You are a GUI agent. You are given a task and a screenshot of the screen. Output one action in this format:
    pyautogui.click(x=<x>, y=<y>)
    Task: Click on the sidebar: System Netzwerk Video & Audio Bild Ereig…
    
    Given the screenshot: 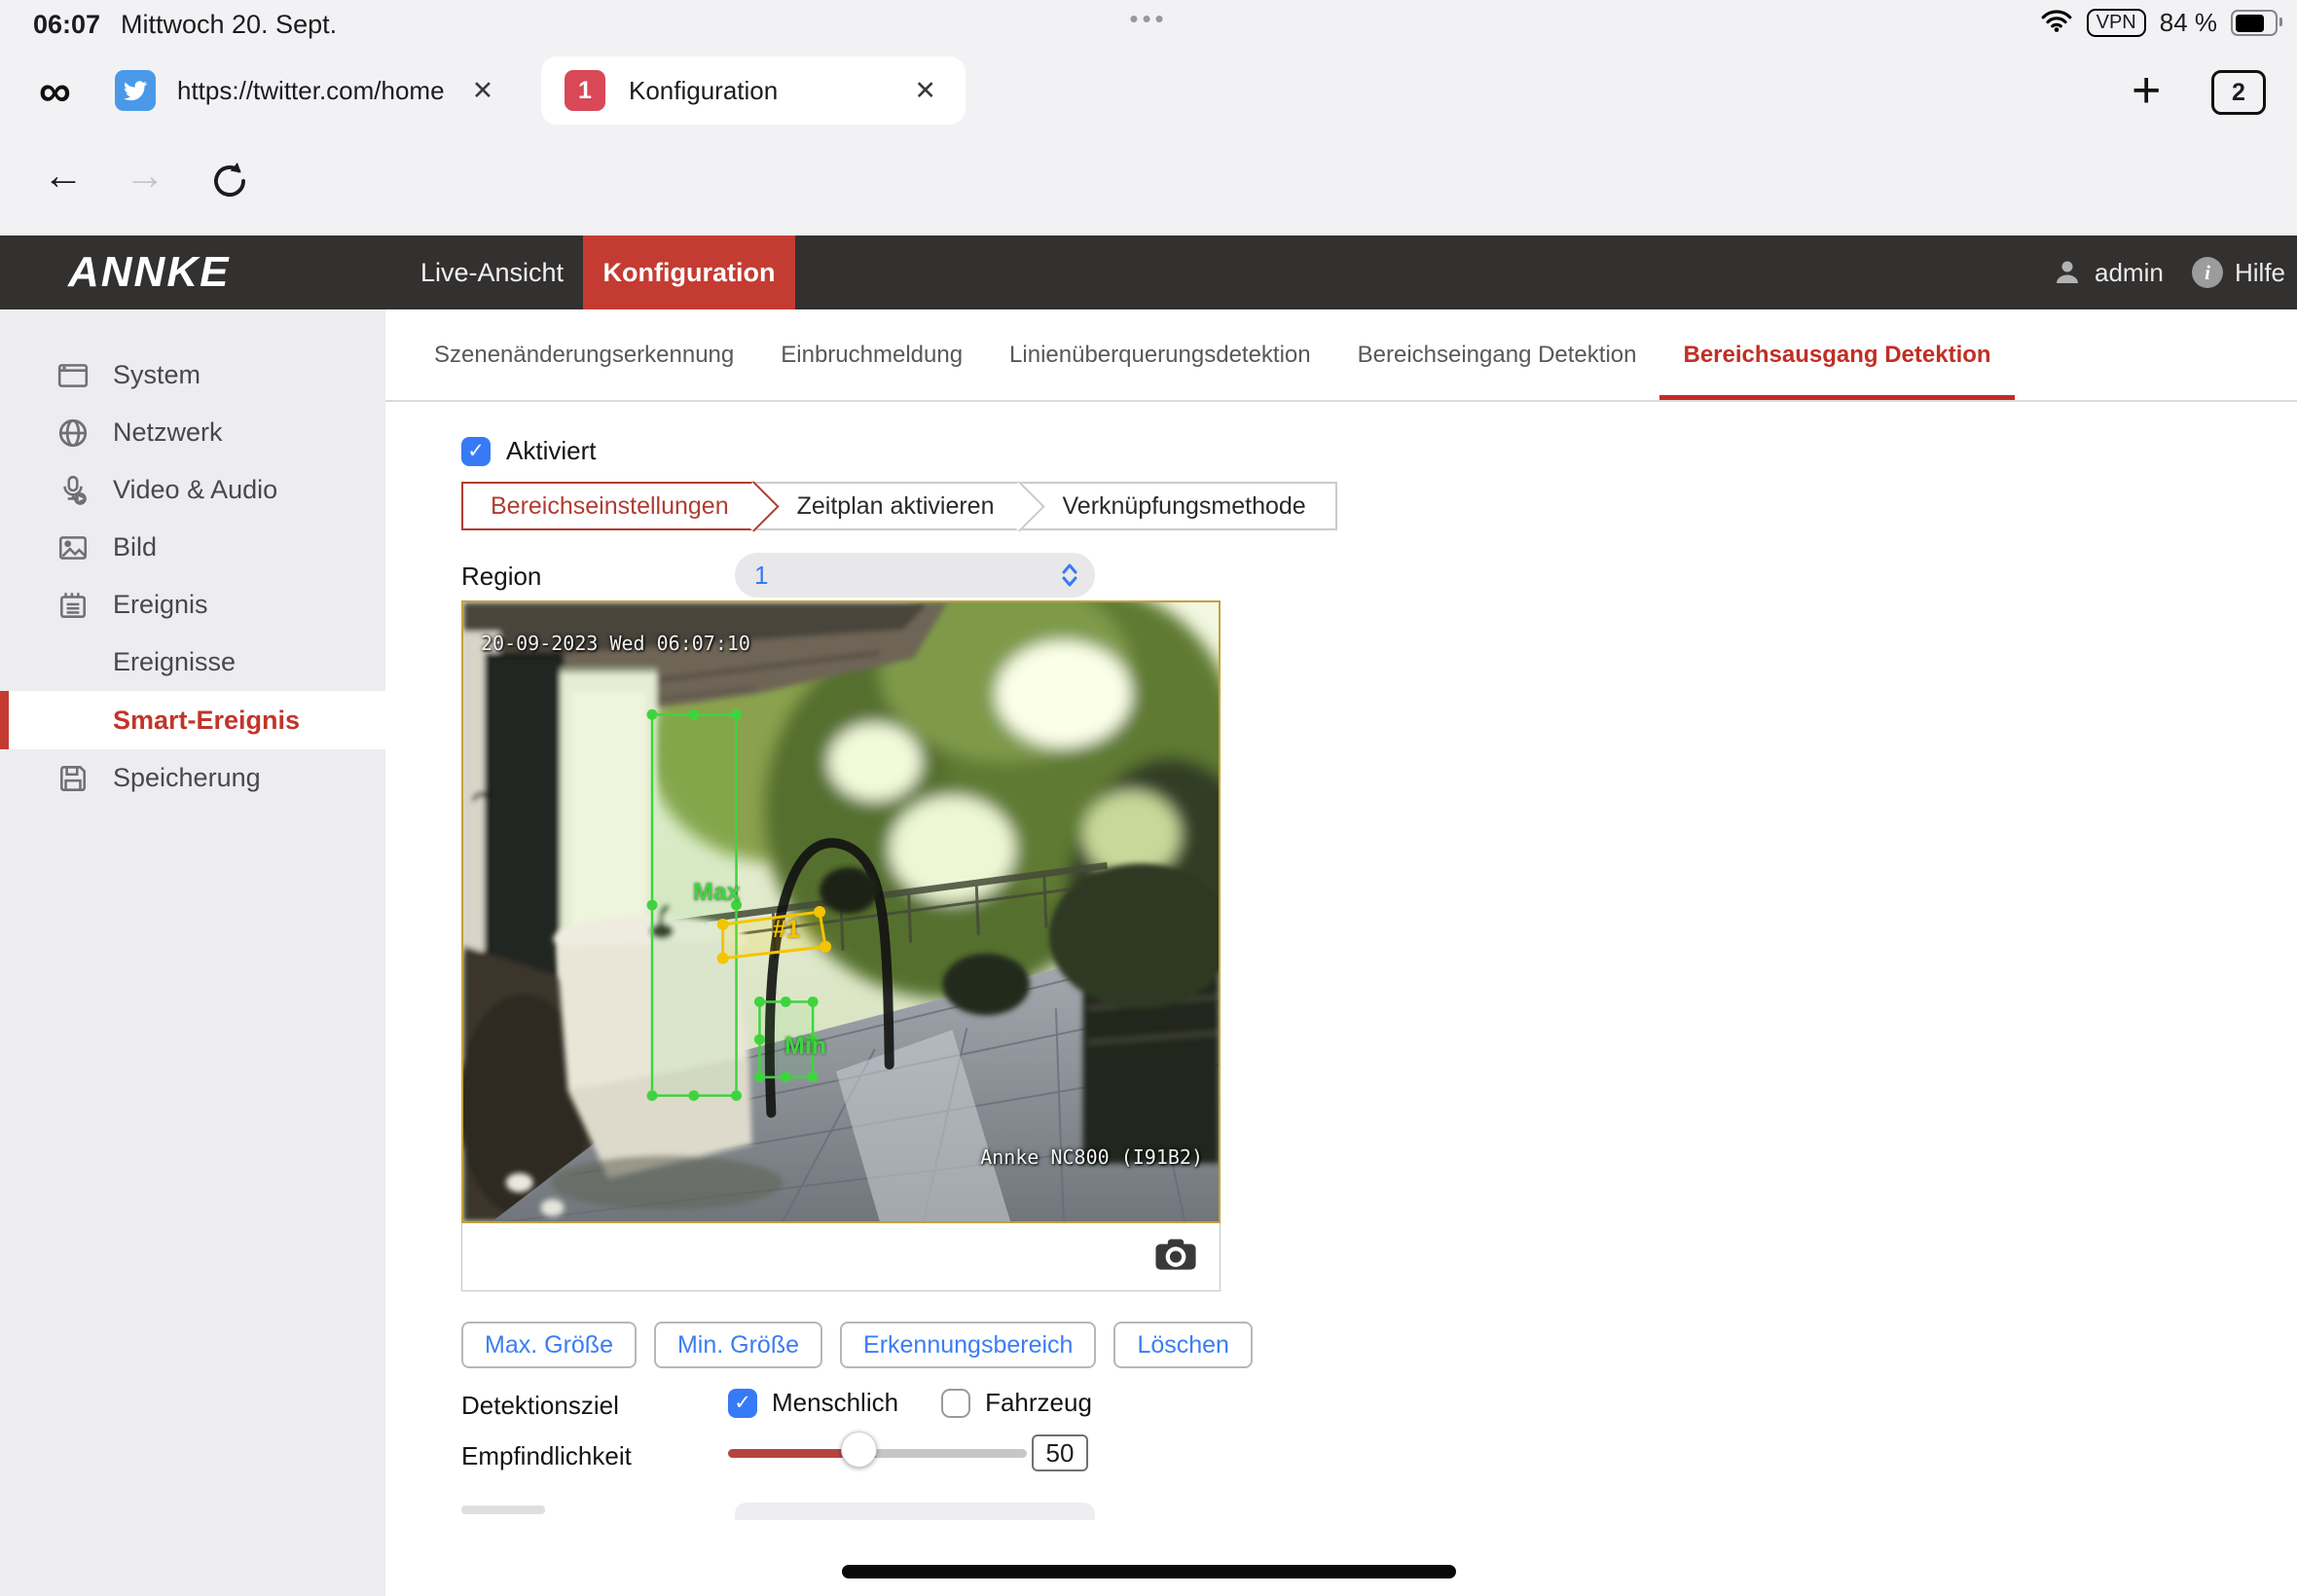 What is the action you would take?
    pyautogui.click(x=192, y=953)
    